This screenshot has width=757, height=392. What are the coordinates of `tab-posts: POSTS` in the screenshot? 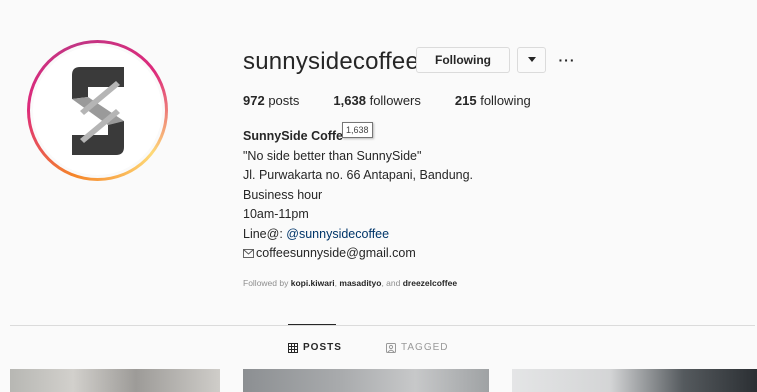 It's located at (315, 347).